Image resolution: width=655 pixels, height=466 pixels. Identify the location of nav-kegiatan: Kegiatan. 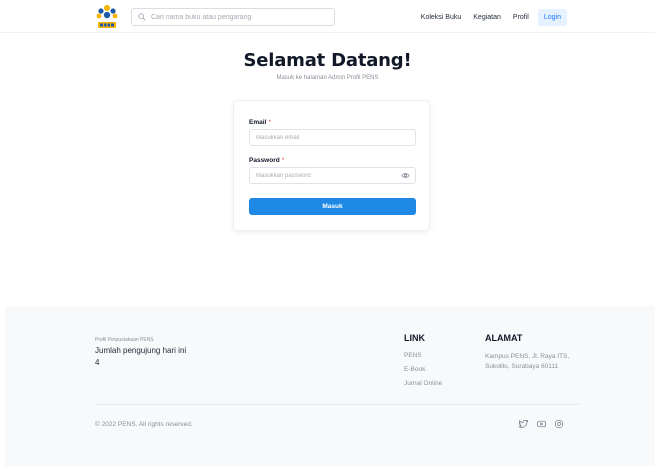
(487, 17).